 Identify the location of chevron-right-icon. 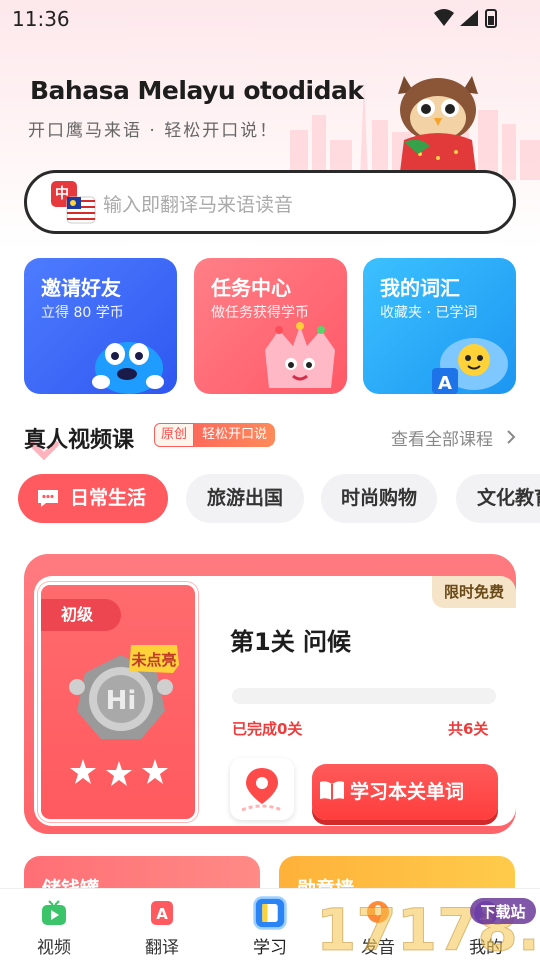
(511, 437).